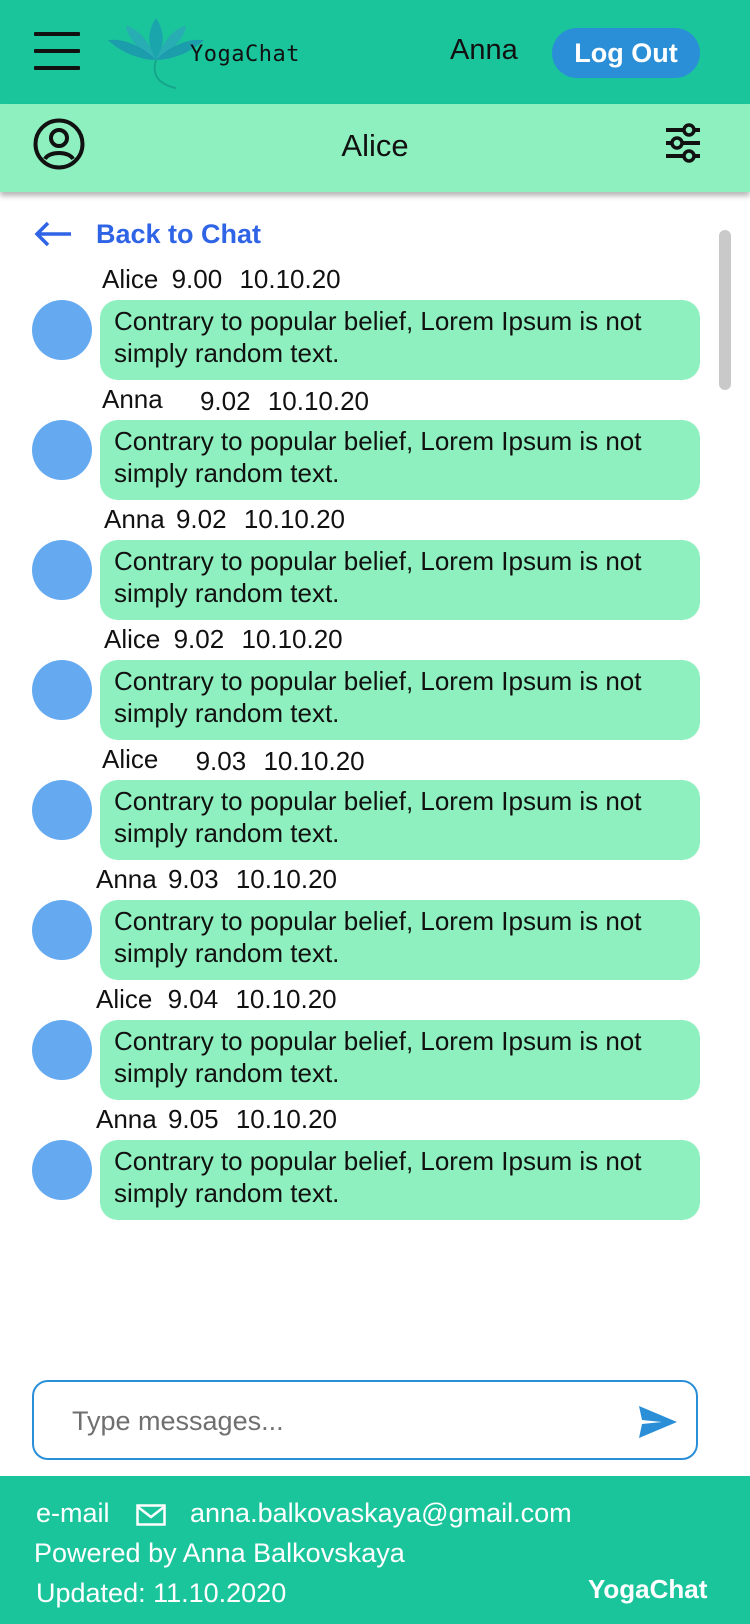  What do you see at coordinates (626, 53) in the screenshot?
I see `logout-button: Log Out` at bounding box center [626, 53].